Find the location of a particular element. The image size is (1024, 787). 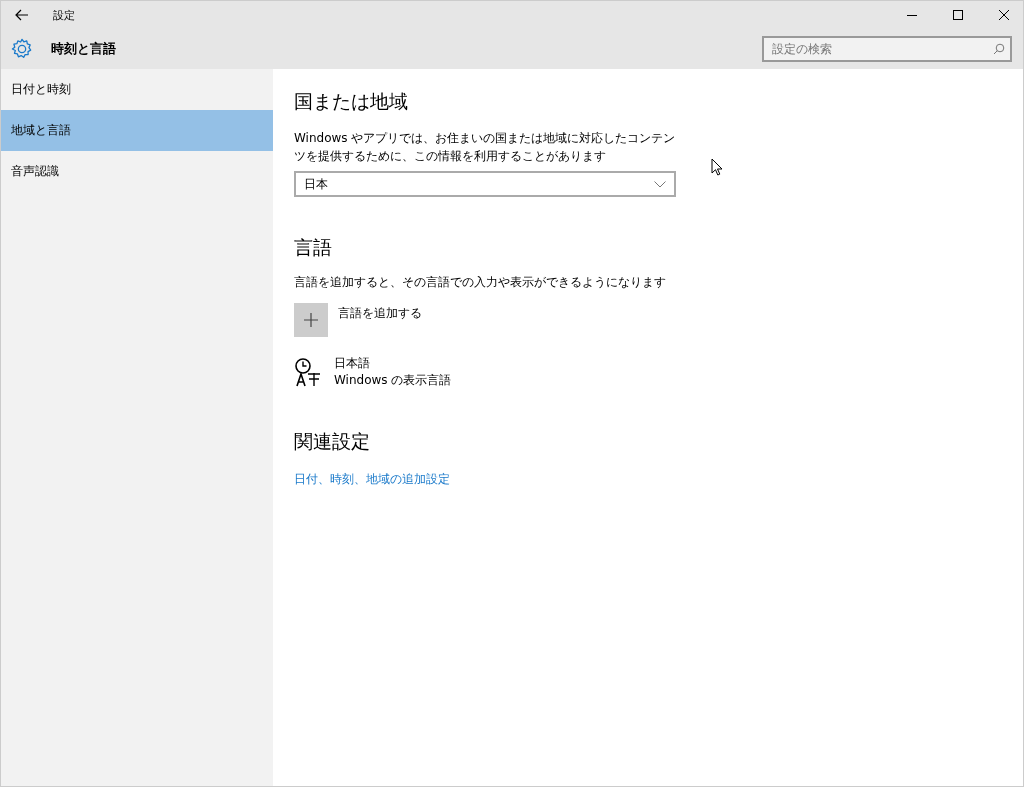

page-title: 時刻と言語 is located at coordinates (83, 49).